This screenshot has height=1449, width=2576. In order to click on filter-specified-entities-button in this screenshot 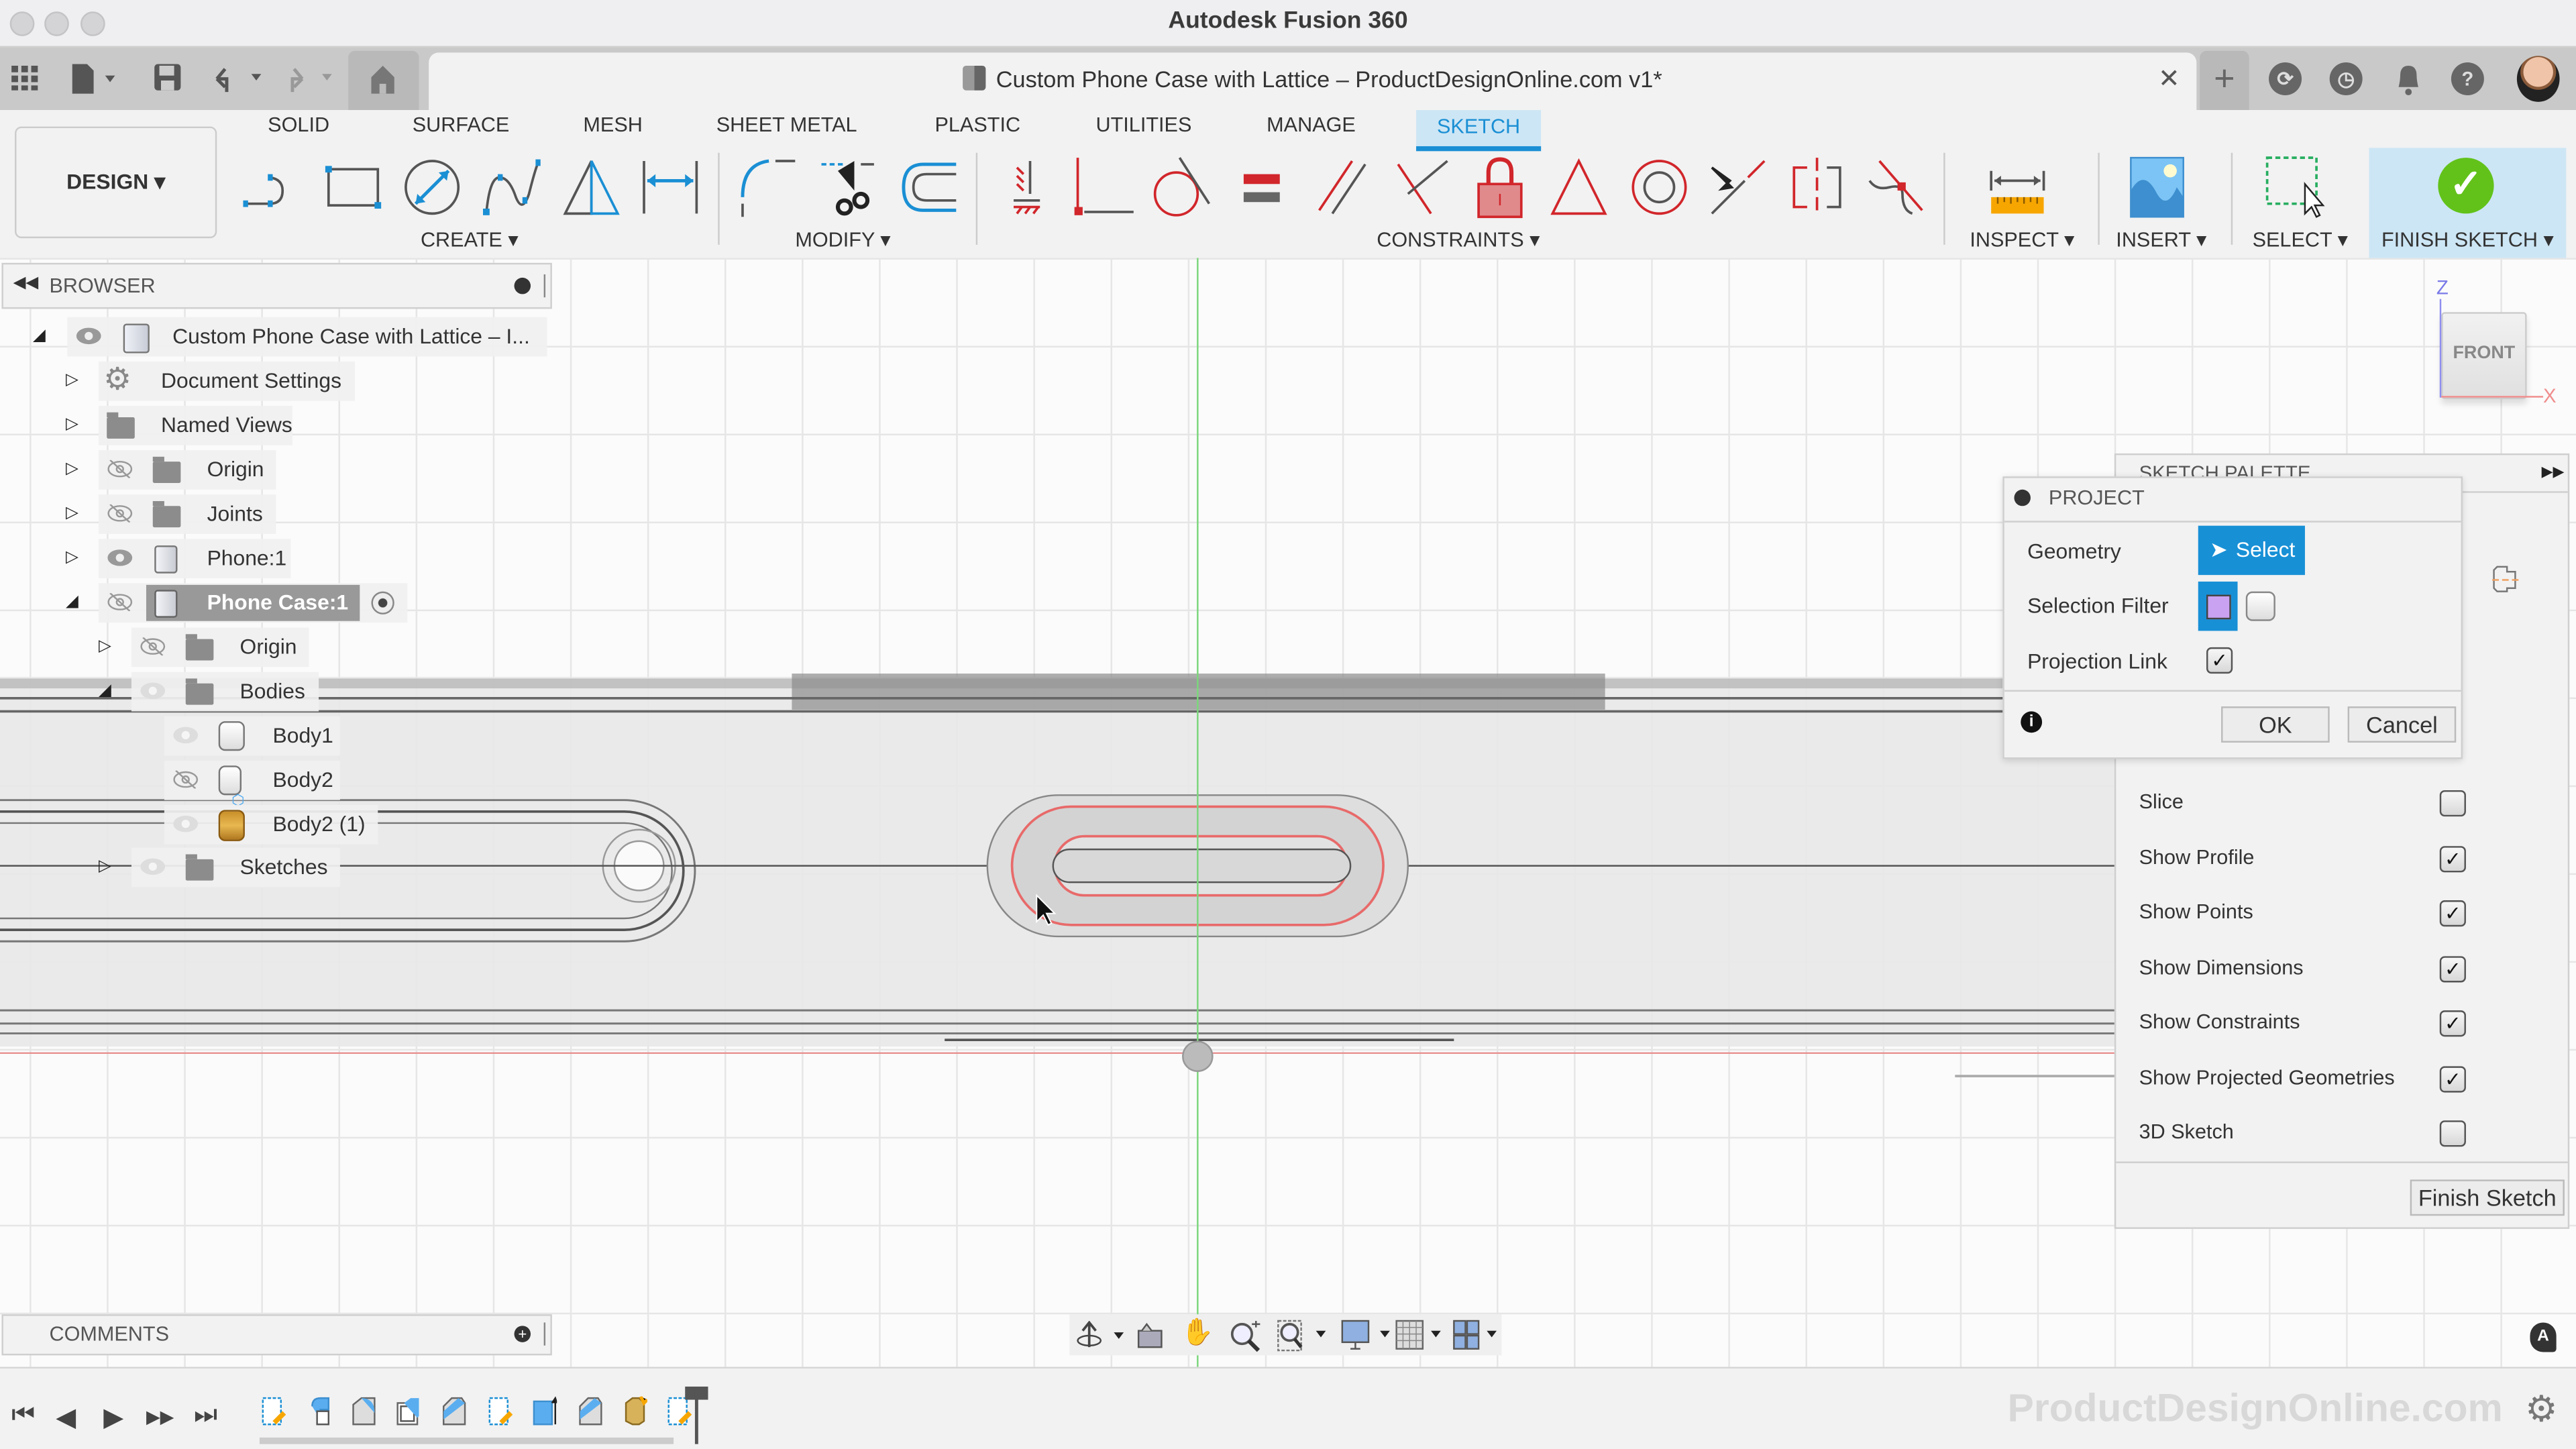, I will do `click(2218, 606)`.